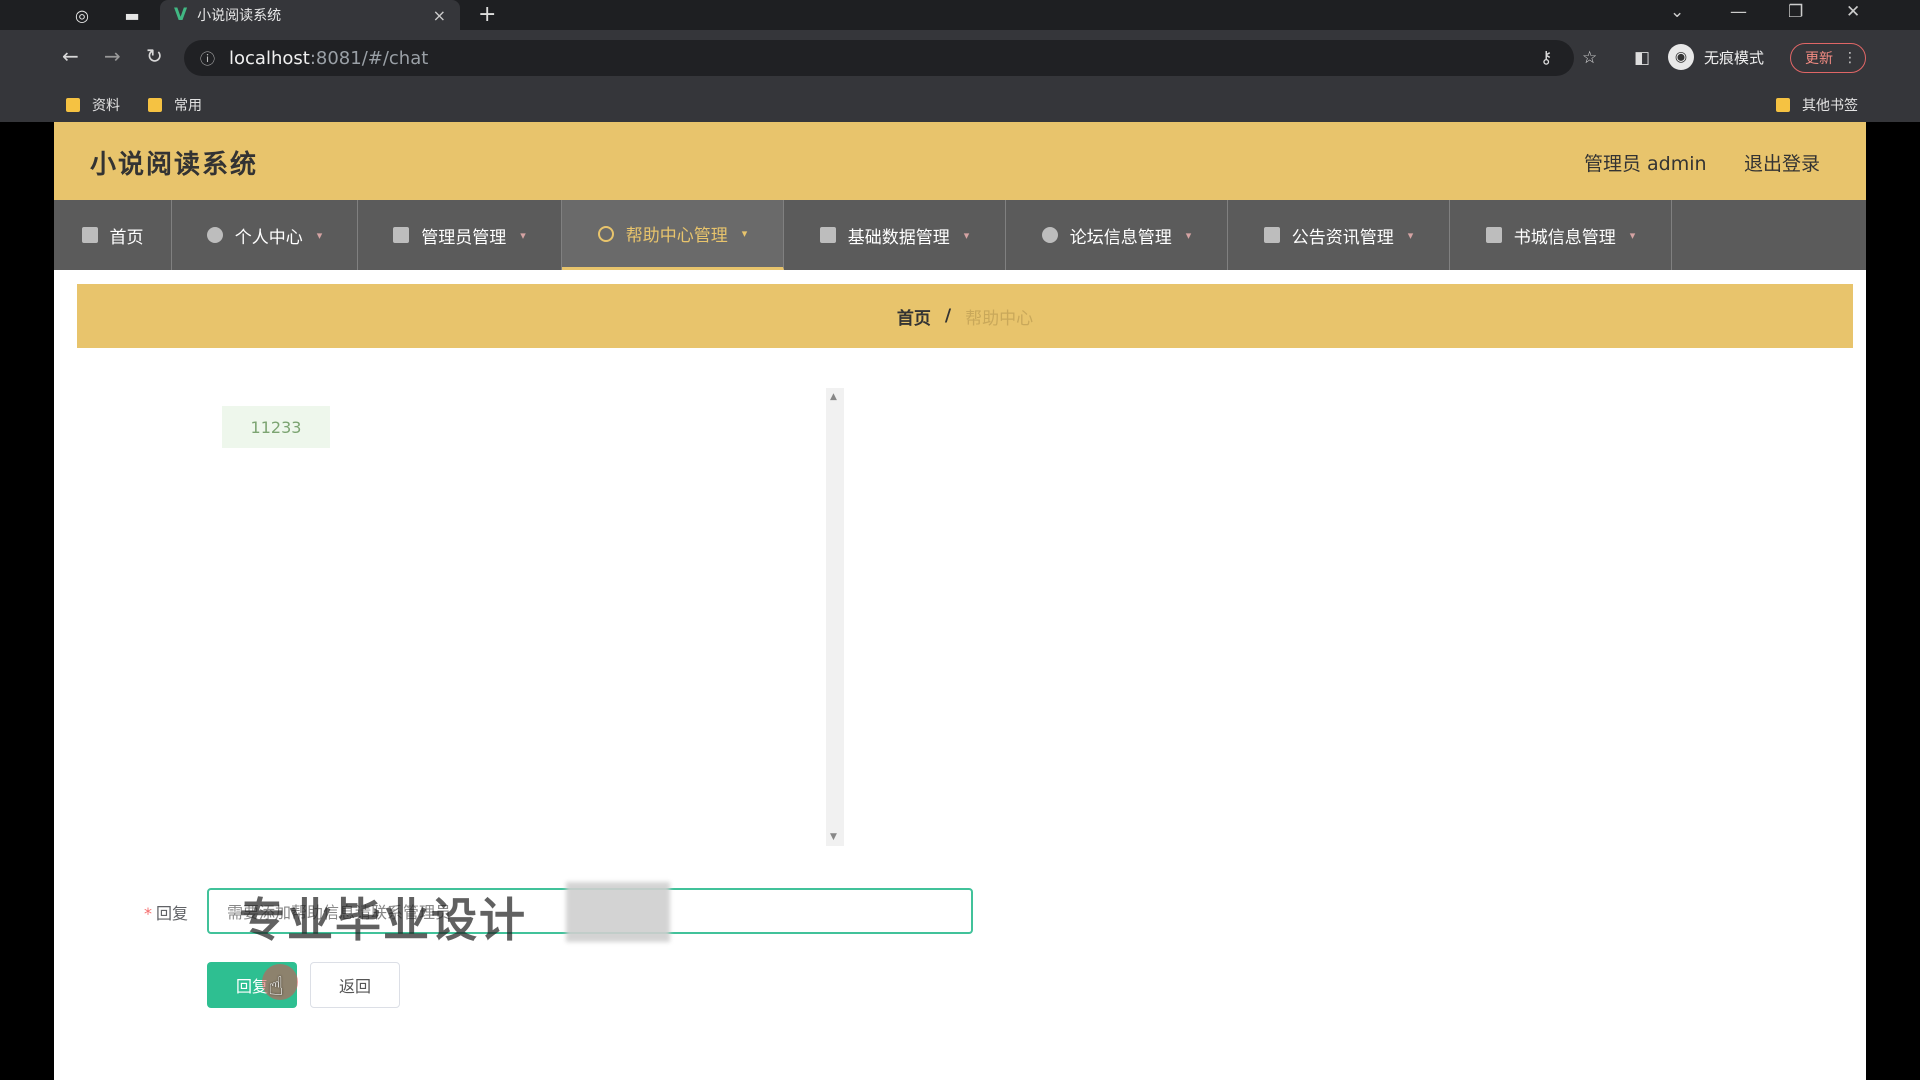 This screenshot has width=1920, height=1080. I want to click on data-icon, so click(827, 235).